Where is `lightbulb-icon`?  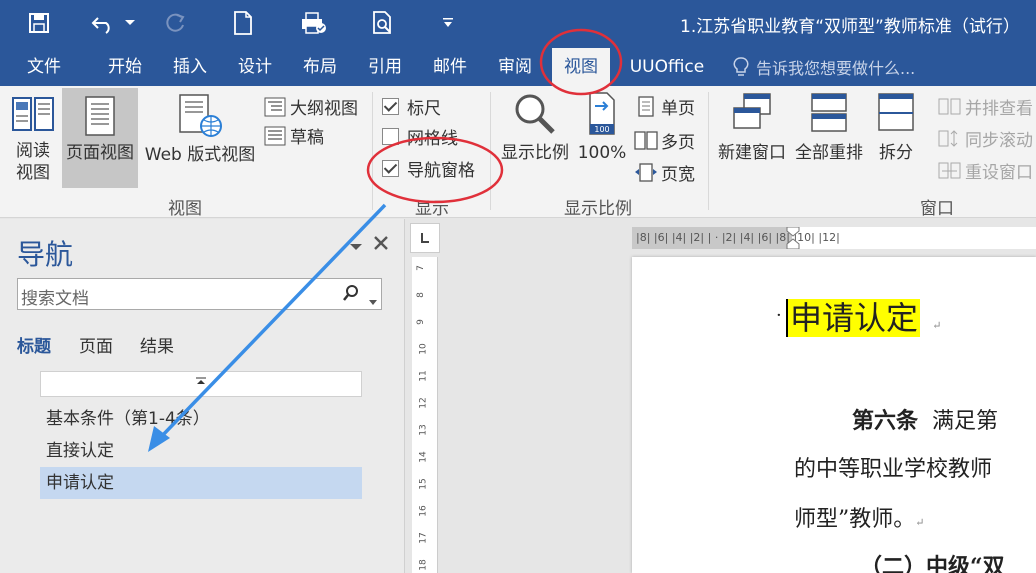
lightbulb-icon is located at coordinates (741, 66).